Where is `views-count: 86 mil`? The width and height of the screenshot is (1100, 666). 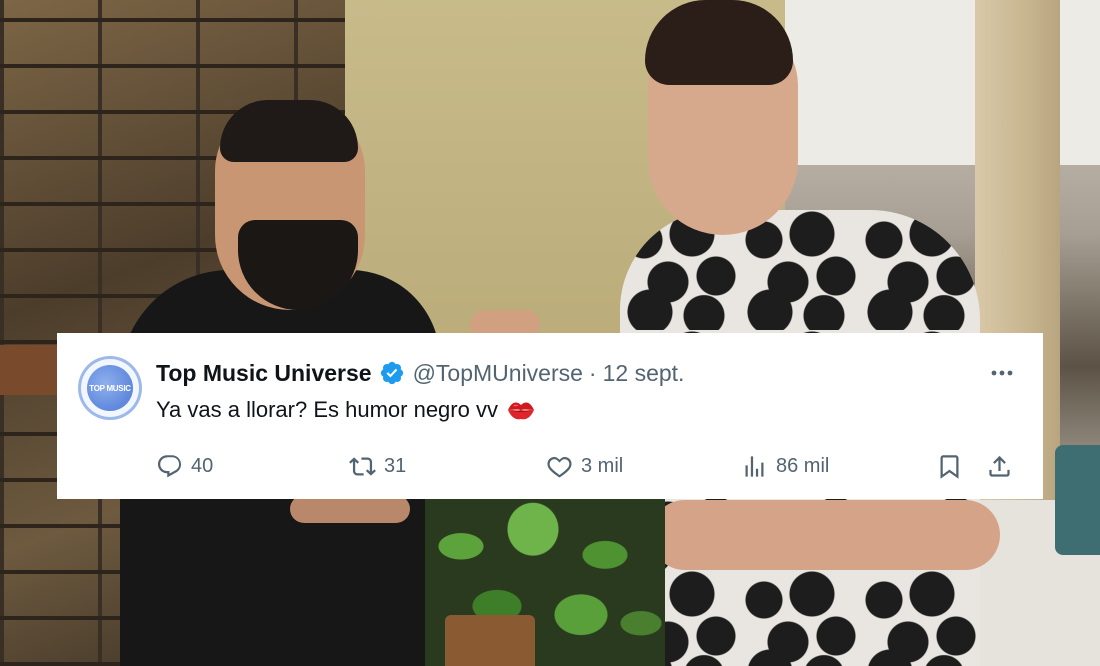
views-count: 86 mil is located at coordinates (803, 465).